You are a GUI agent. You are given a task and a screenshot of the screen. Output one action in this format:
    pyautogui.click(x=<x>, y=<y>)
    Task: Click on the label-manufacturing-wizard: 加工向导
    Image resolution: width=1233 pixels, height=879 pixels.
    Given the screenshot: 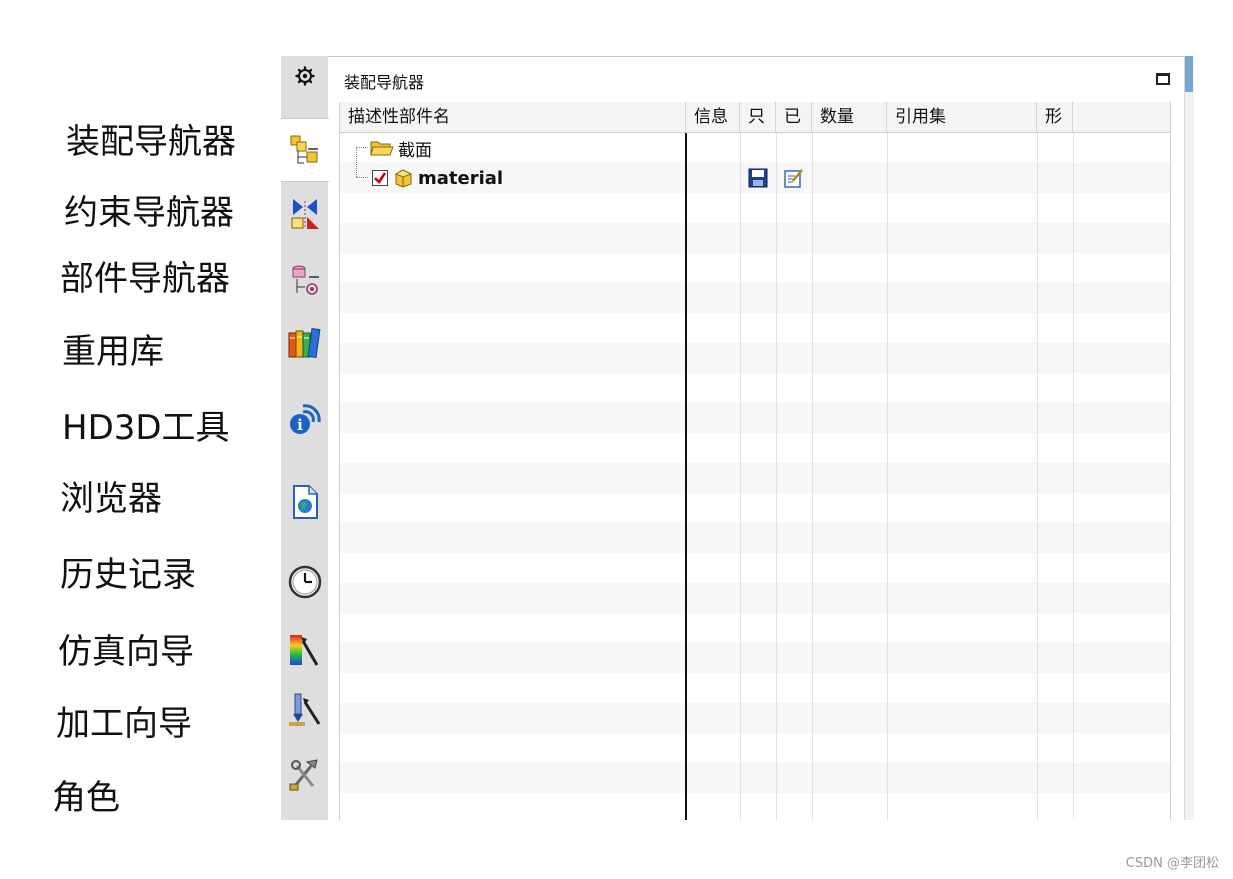 What is the action you would take?
    pyautogui.click(x=124, y=724)
    